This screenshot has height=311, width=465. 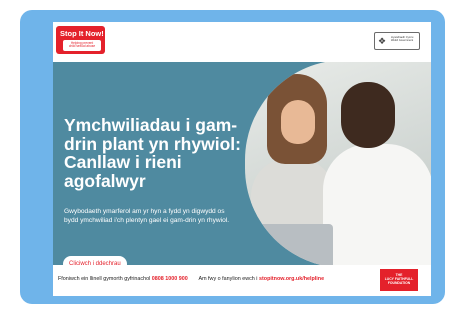 I want to click on helpline-phone: 0808 1000 900, so click(x=170, y=279).